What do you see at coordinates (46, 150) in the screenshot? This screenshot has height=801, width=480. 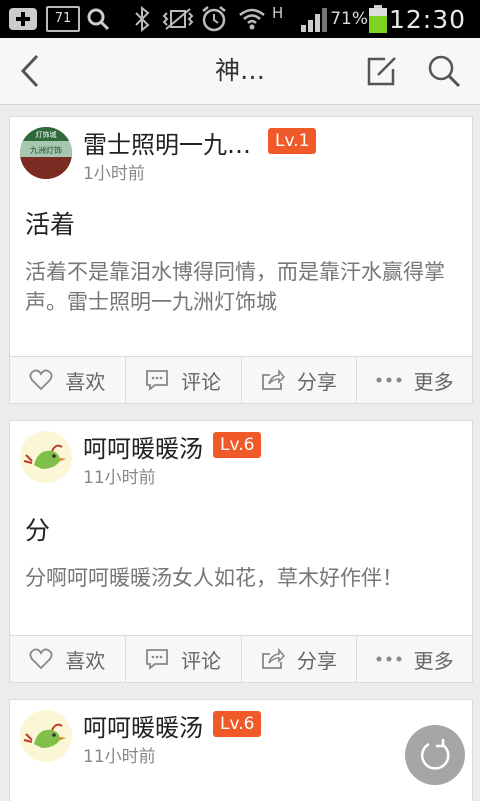 I see `svg-text: 九洲灯饰` at bounding box center [46, 150].